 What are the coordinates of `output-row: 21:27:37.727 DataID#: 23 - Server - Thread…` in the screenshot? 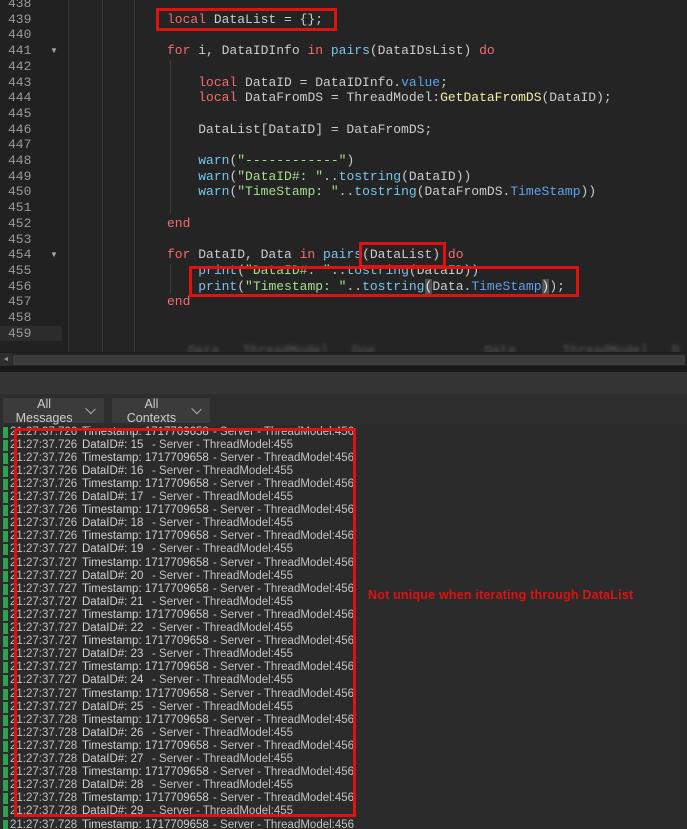 It's located at (343, 654).